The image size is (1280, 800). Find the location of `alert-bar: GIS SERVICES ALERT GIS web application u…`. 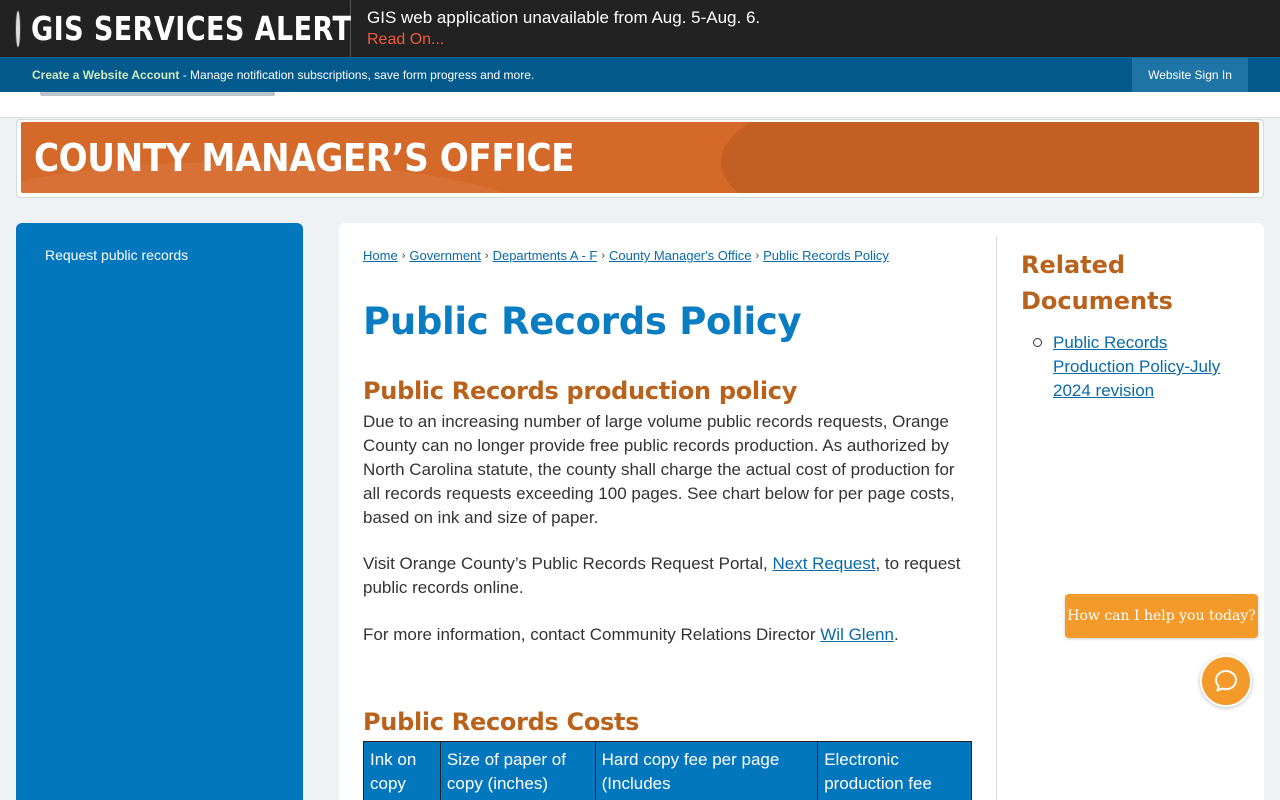

alert-bar: GIS SERVICES ALERT GIS web application u… is located at coordinates (640, 28).